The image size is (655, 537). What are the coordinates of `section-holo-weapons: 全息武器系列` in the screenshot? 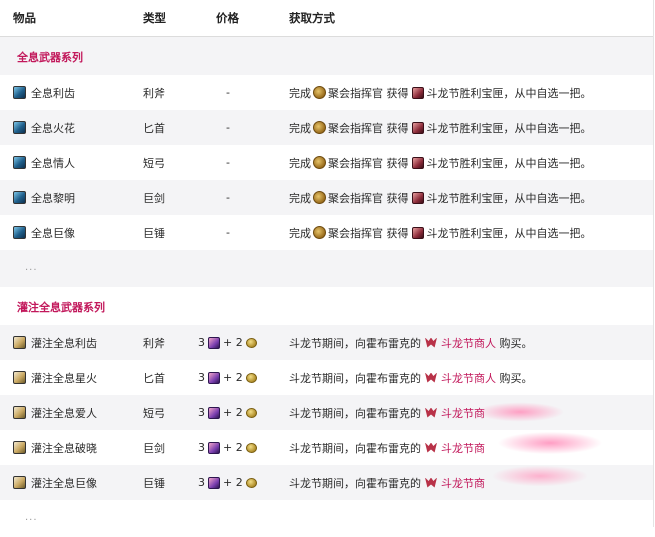 It's located at (326, 56).